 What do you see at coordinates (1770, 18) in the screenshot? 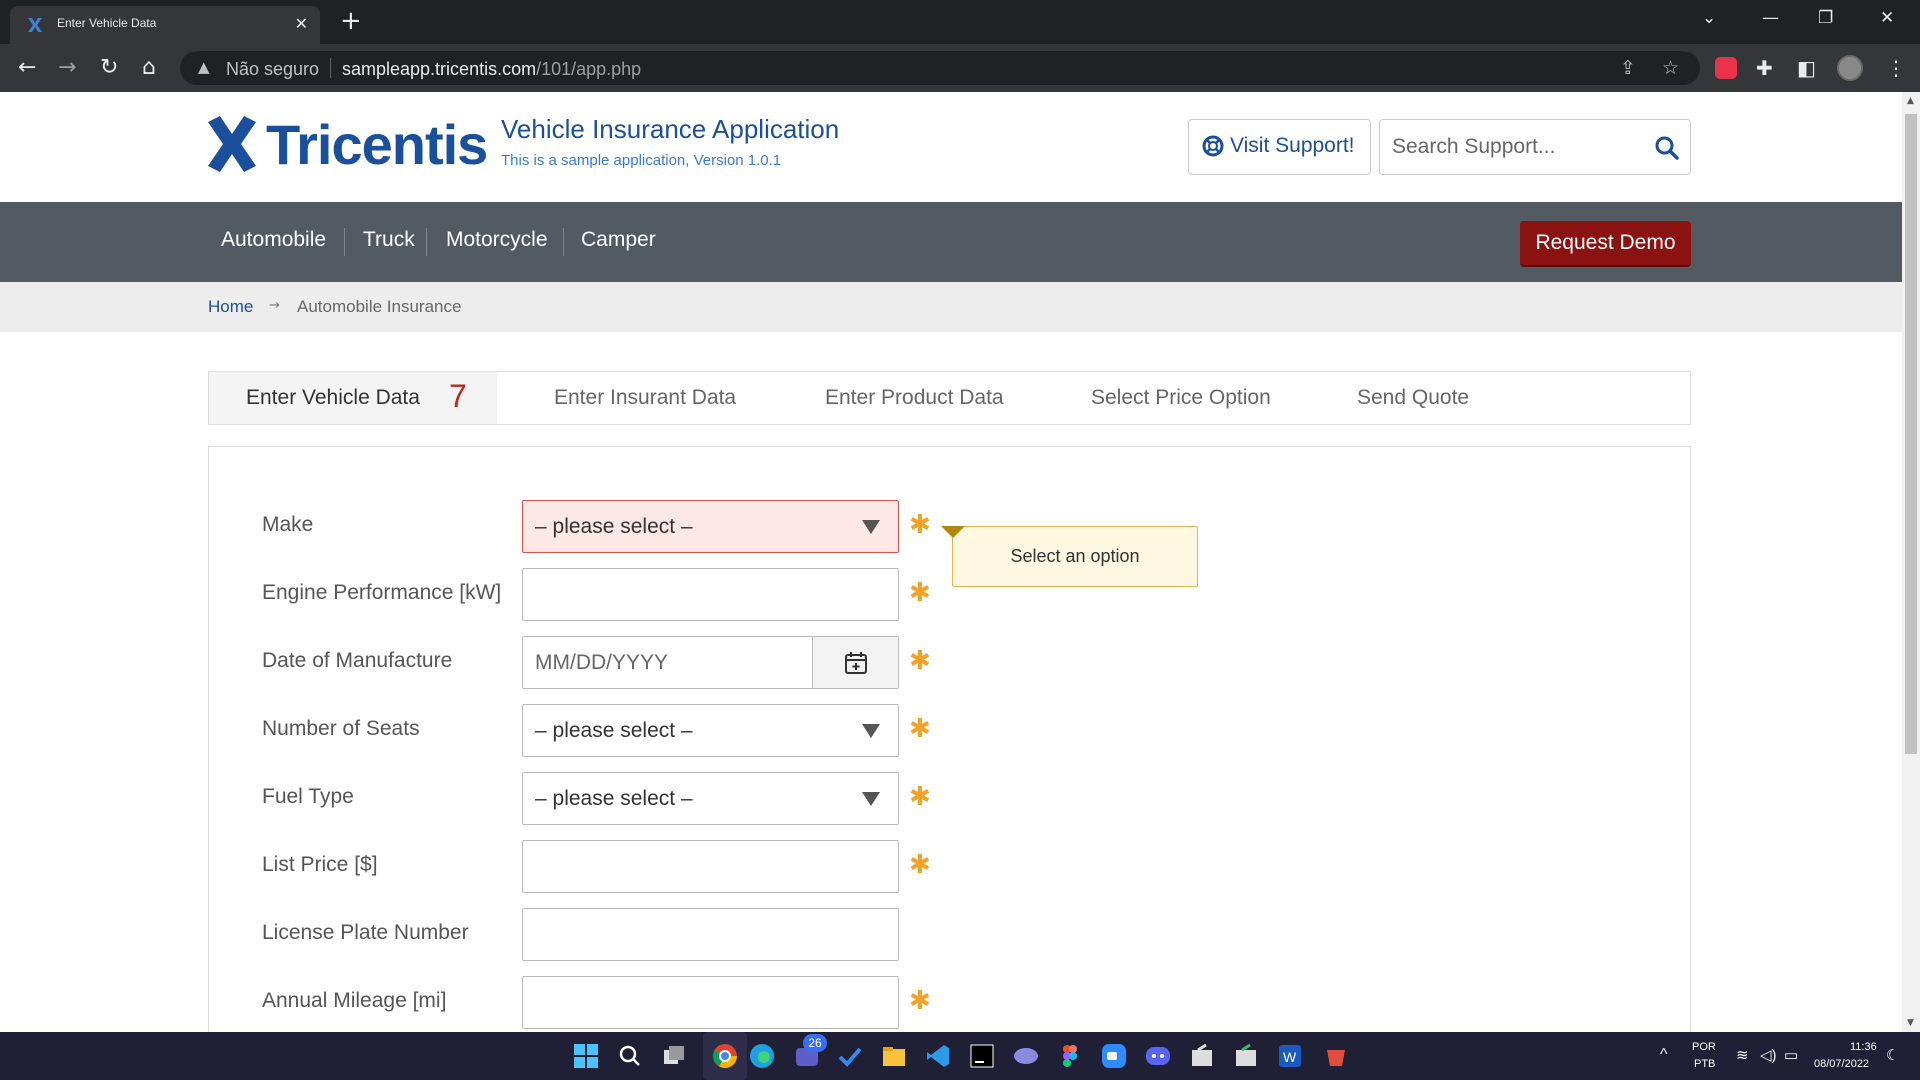
I see `minimize-icon: —` at bounding box center [1770, 18].